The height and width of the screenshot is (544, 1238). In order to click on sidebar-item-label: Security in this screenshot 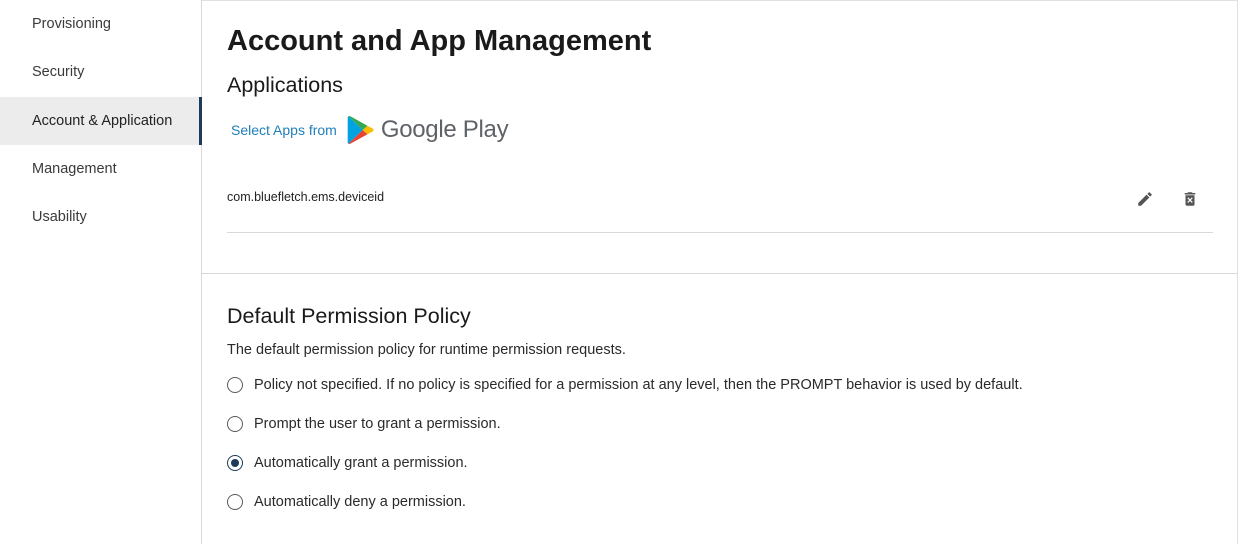, I will do `click(58, 72)`.